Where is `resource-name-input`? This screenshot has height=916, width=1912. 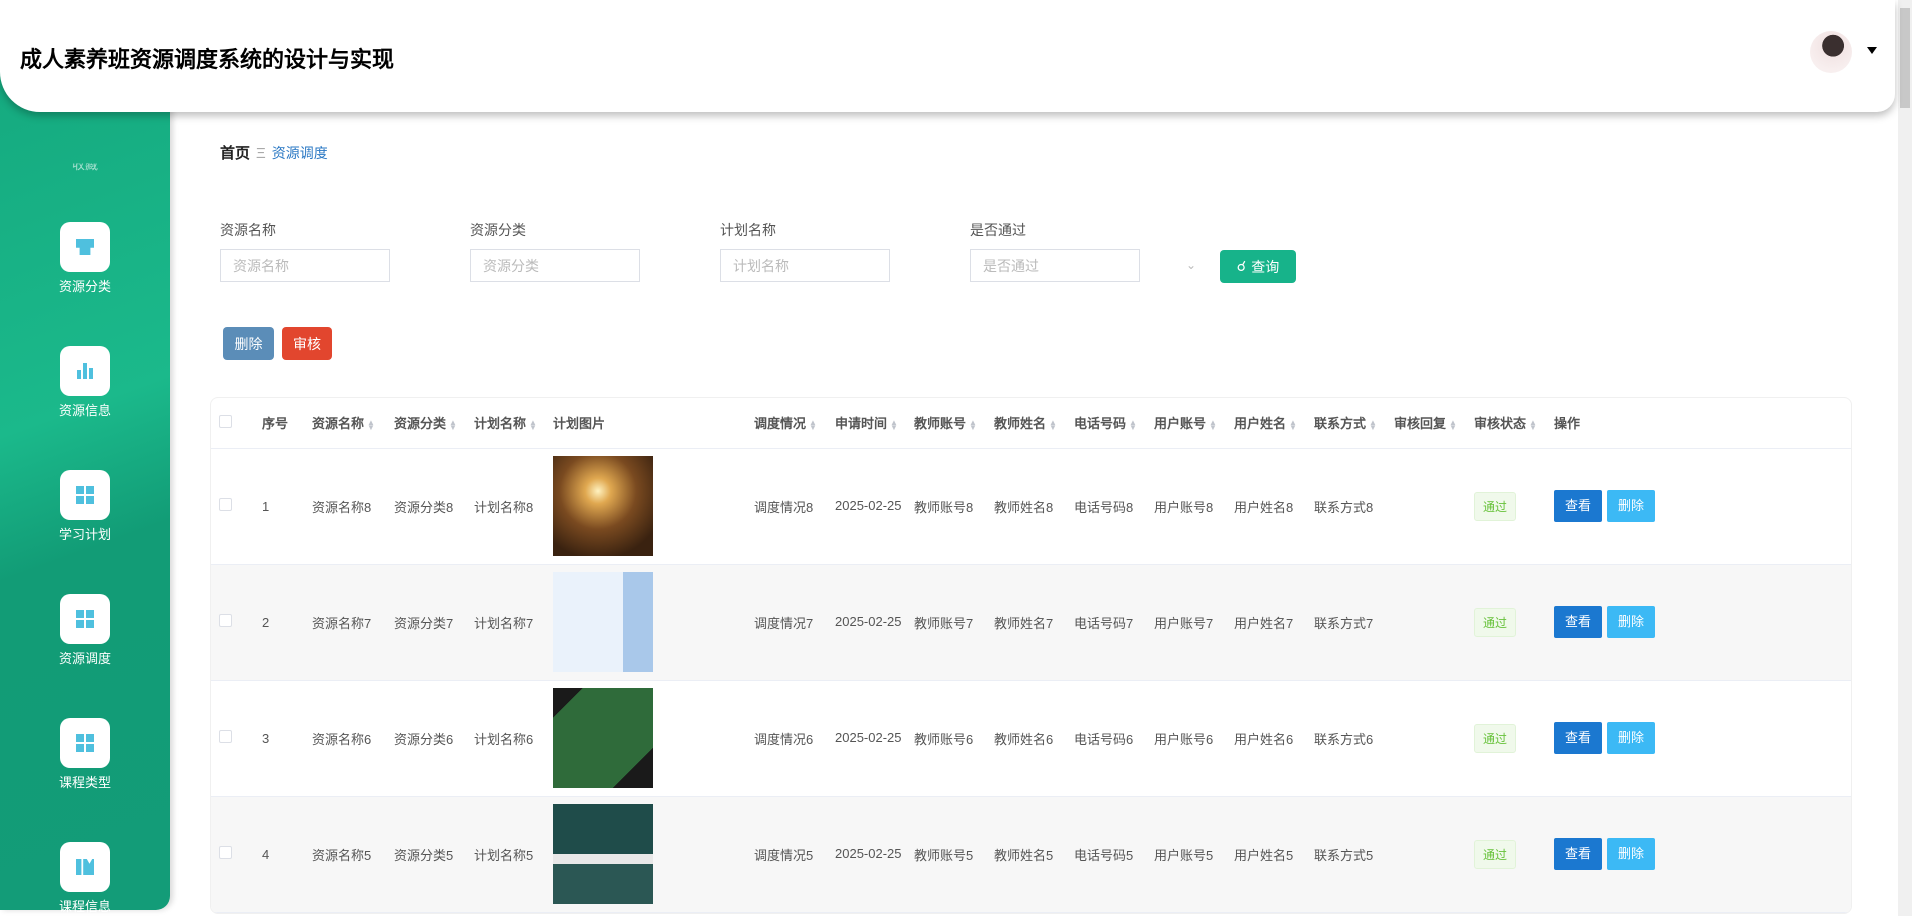
resource-name-input is located at coordinates (305, 265).